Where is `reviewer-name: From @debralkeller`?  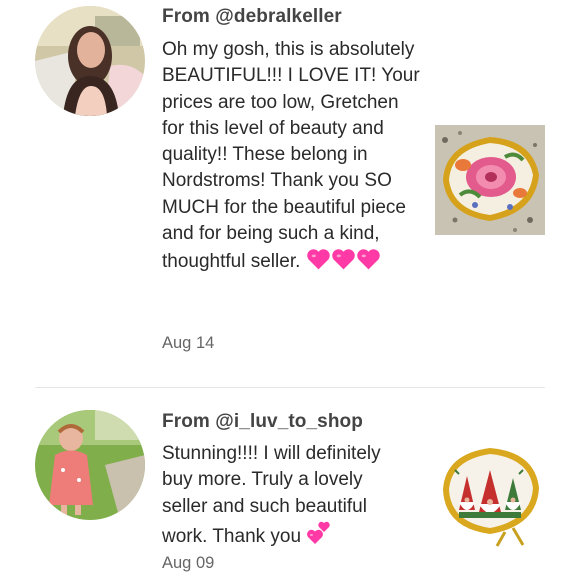
reviewer-name: From @debralkeller is located at coordinates (252, 17).